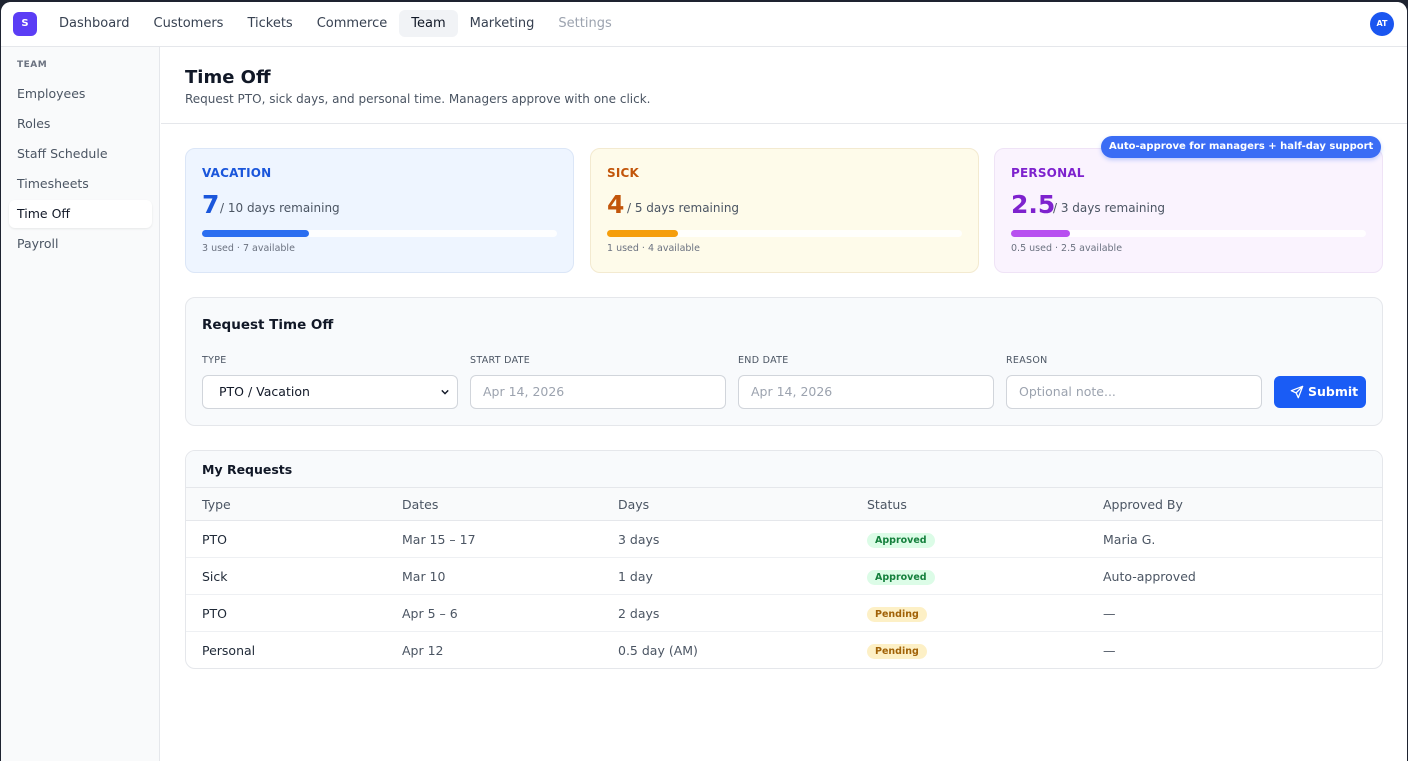  I want to click on sidebar-item-staff-schedule: Staff Schedule, so click(80, 154).